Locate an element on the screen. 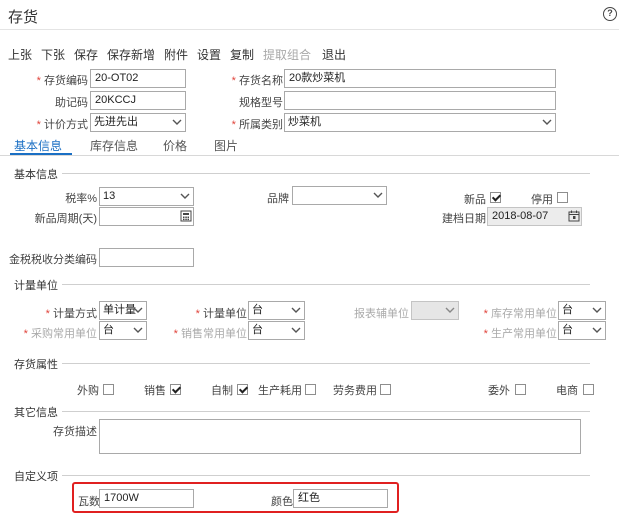 Image resolution: width=619 pixels, height=516 pixels. production-unit-select: 台 is located at coordinates (582, 330).